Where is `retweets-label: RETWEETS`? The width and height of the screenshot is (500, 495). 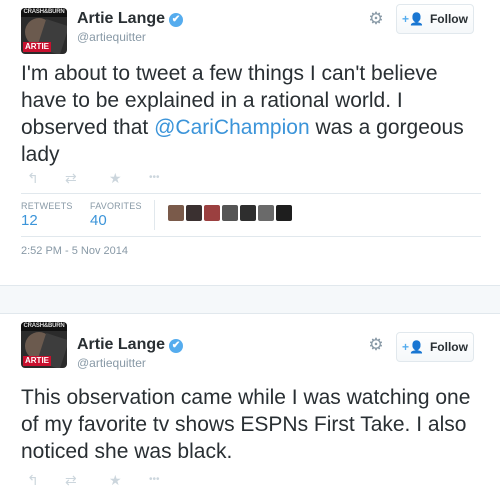
retweets-label: RETWEETS is located at coordinates (47, 206).